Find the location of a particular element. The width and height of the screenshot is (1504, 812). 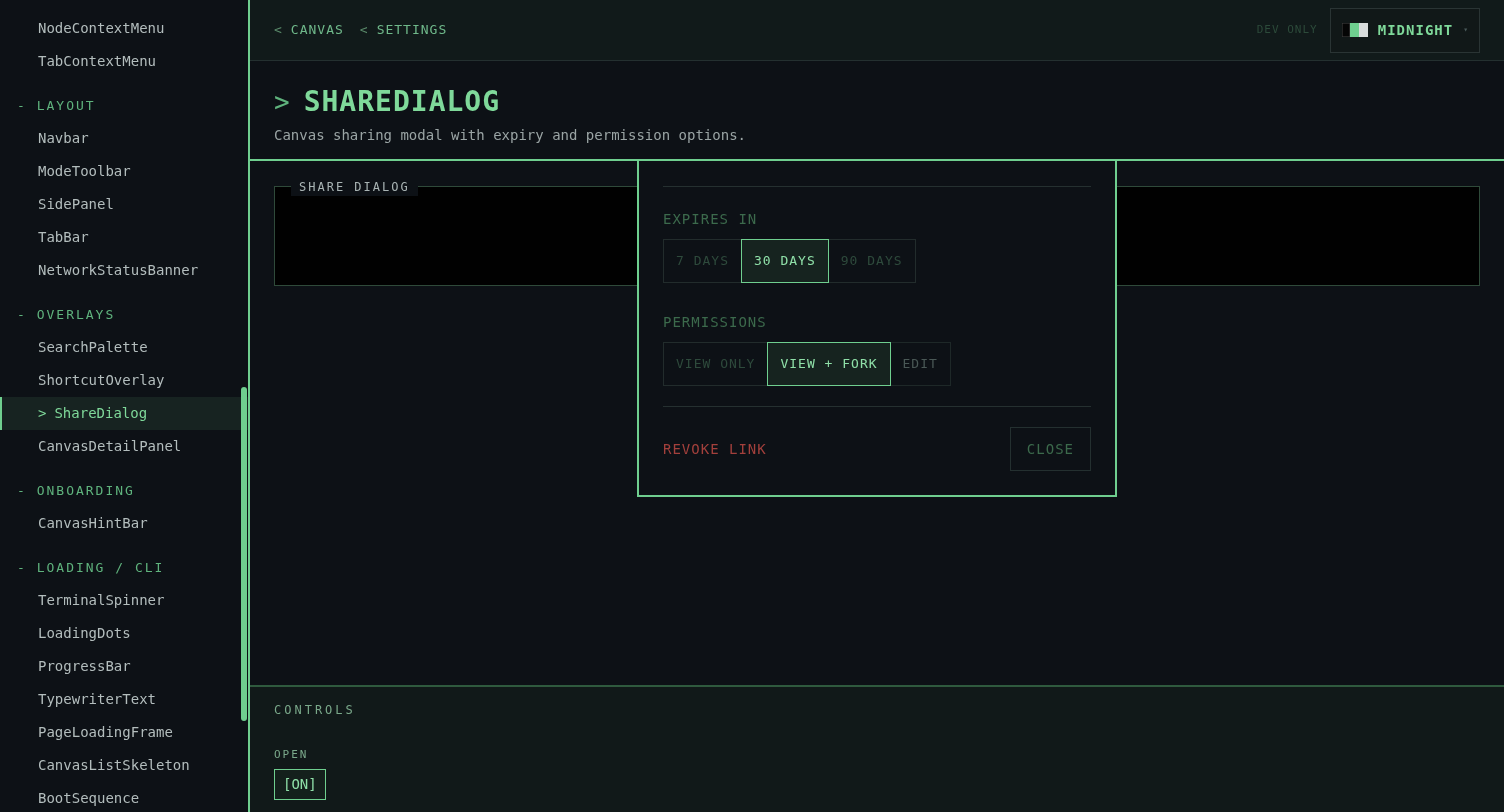

sidebar-item: > ShareDialog is located at coordinates (124, 413).